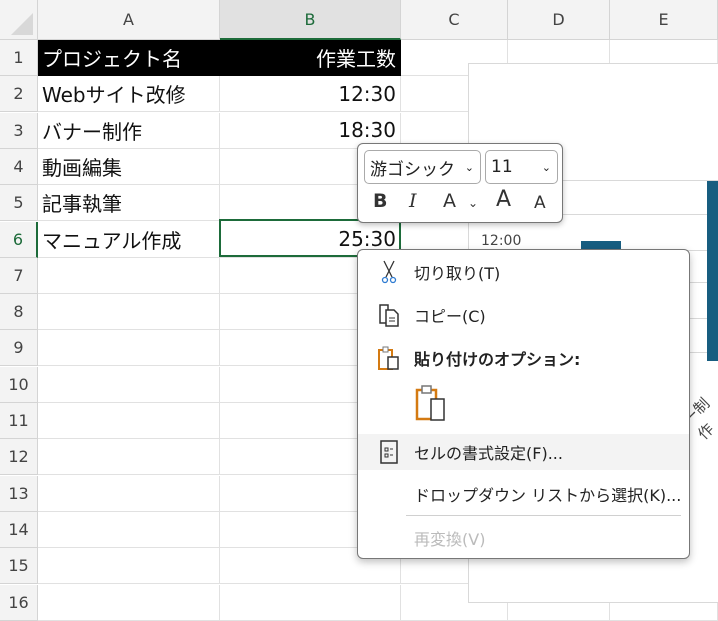 This screenshot has height=621, width=718. What do you see at coordinates (310, 602) in the screenshot?
I see `cell-b16` at bounding box center [310, 602].